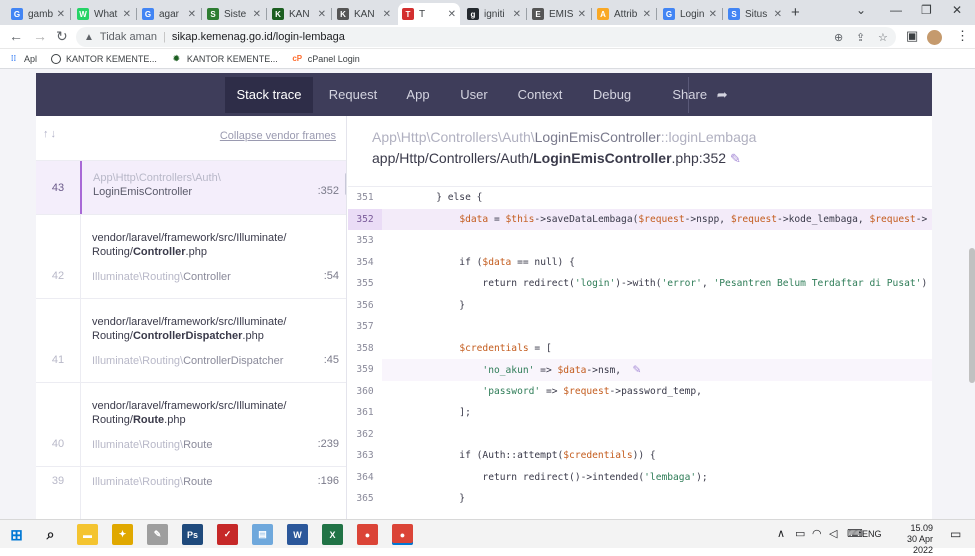 The image size is (975, 556). I want to click on forward-icon: →, so click(40, 36).